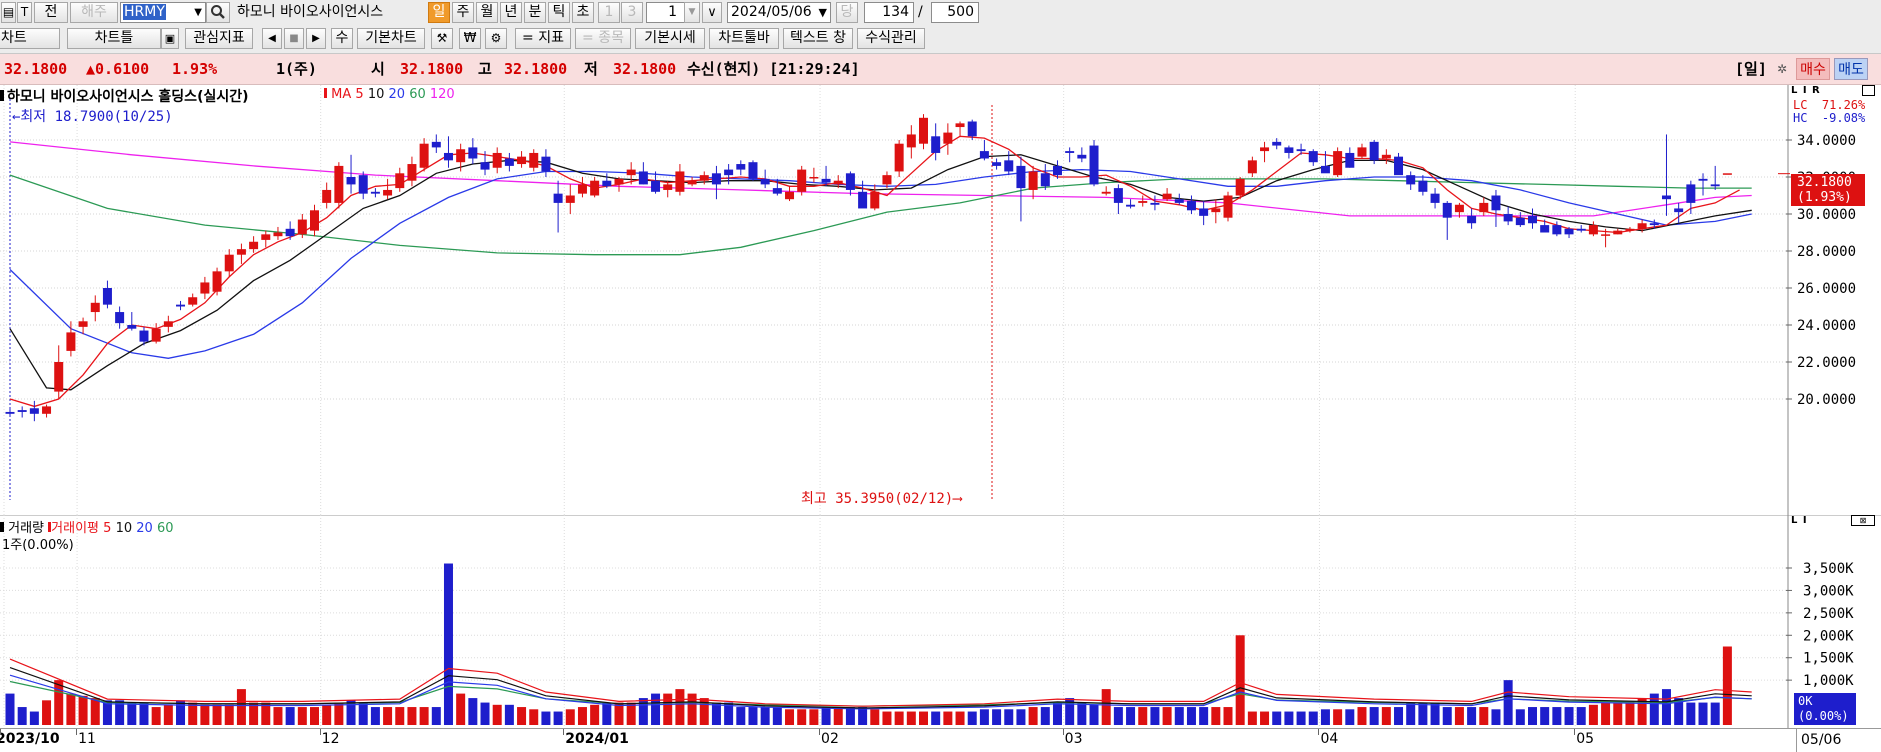  I want to click on chart-menu-button: 차트, so click(30, 38).